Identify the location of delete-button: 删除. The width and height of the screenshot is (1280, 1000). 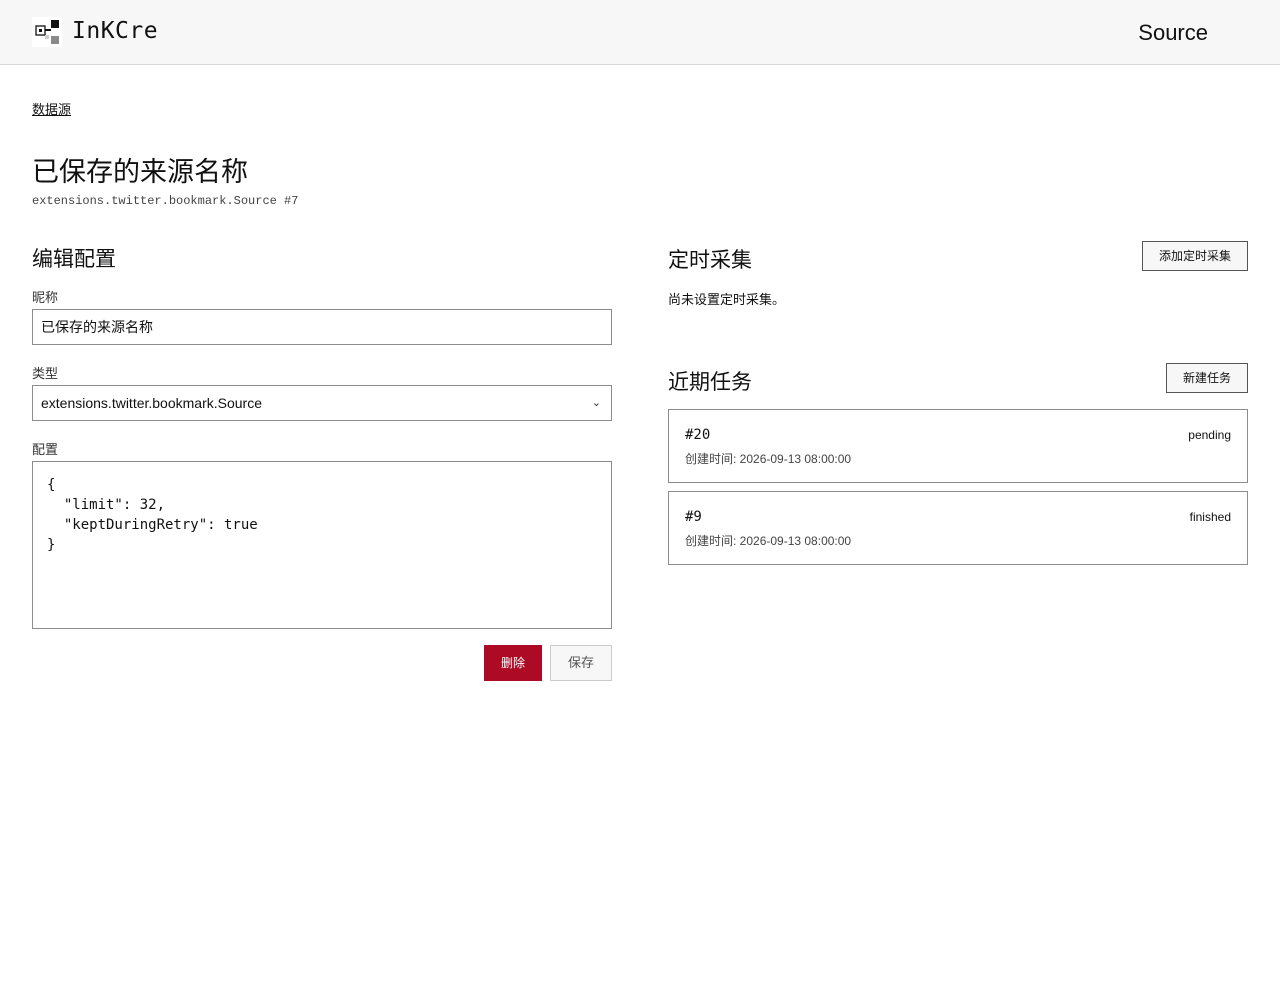
(513, 663).